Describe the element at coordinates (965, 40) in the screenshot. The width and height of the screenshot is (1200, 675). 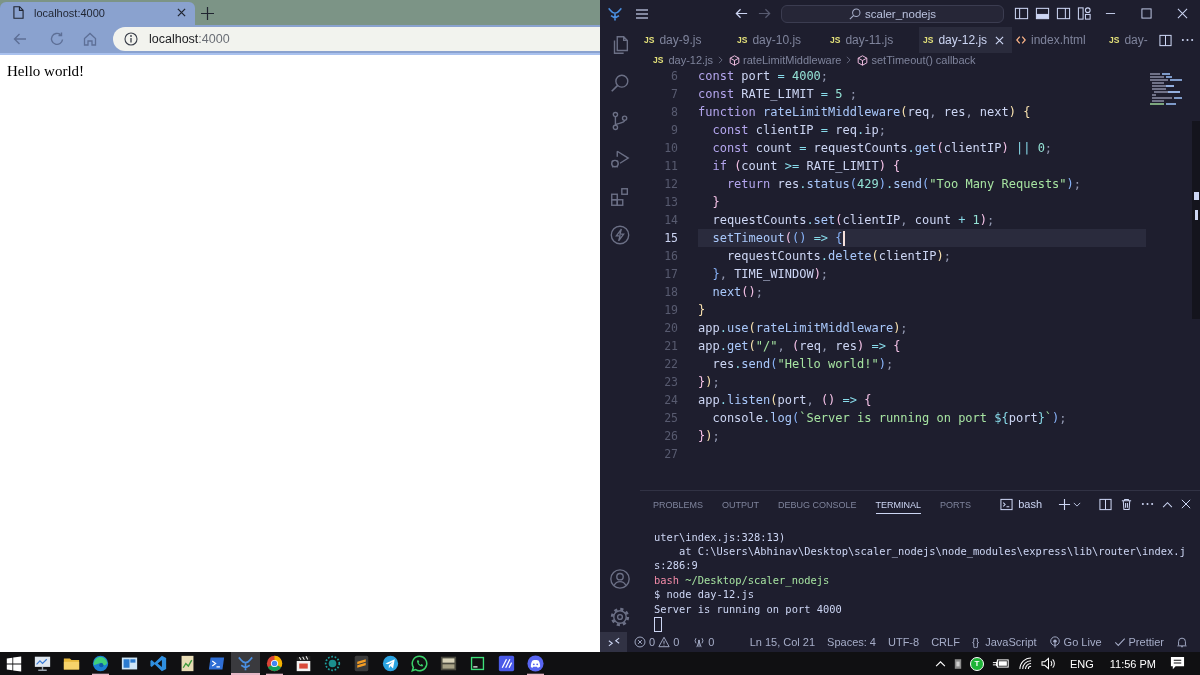
I see `editor-tab: JS day-12.js` at that location.